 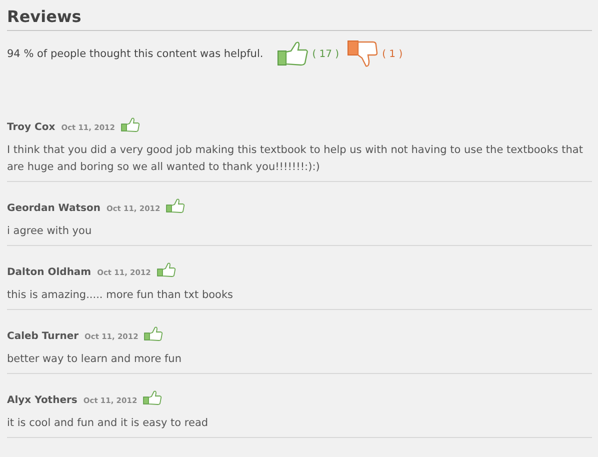 What do you see at coordinates (50, 231) in the screenshot?
I see `review-text: i agree with you` at bounding box center [50, 231].